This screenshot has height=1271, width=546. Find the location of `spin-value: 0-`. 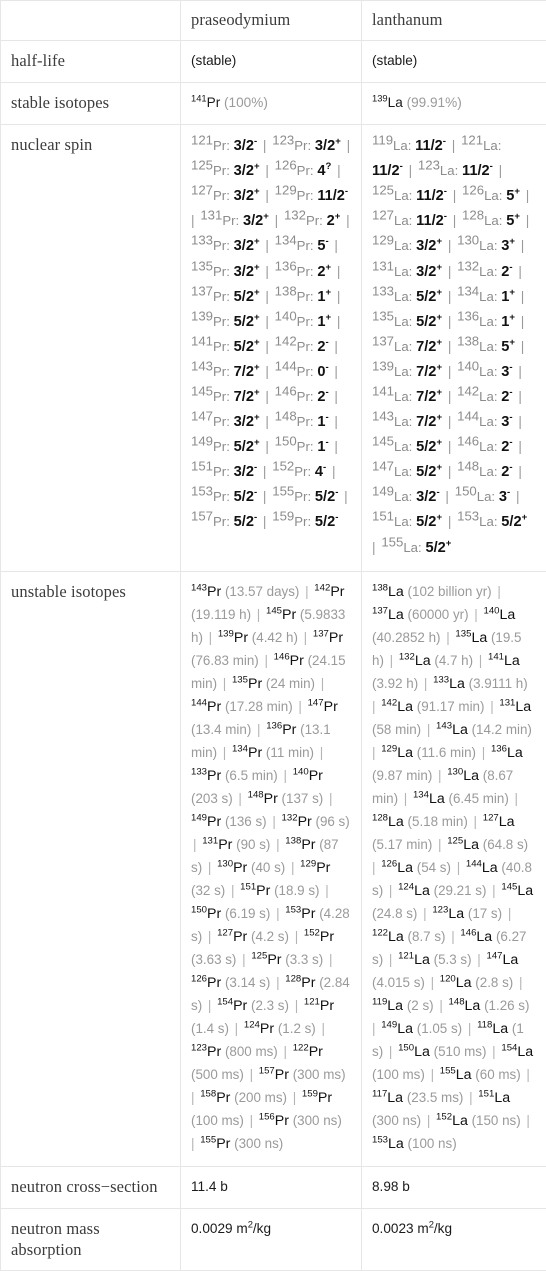

spin-value: 0- is located at coordinates (322, 372).